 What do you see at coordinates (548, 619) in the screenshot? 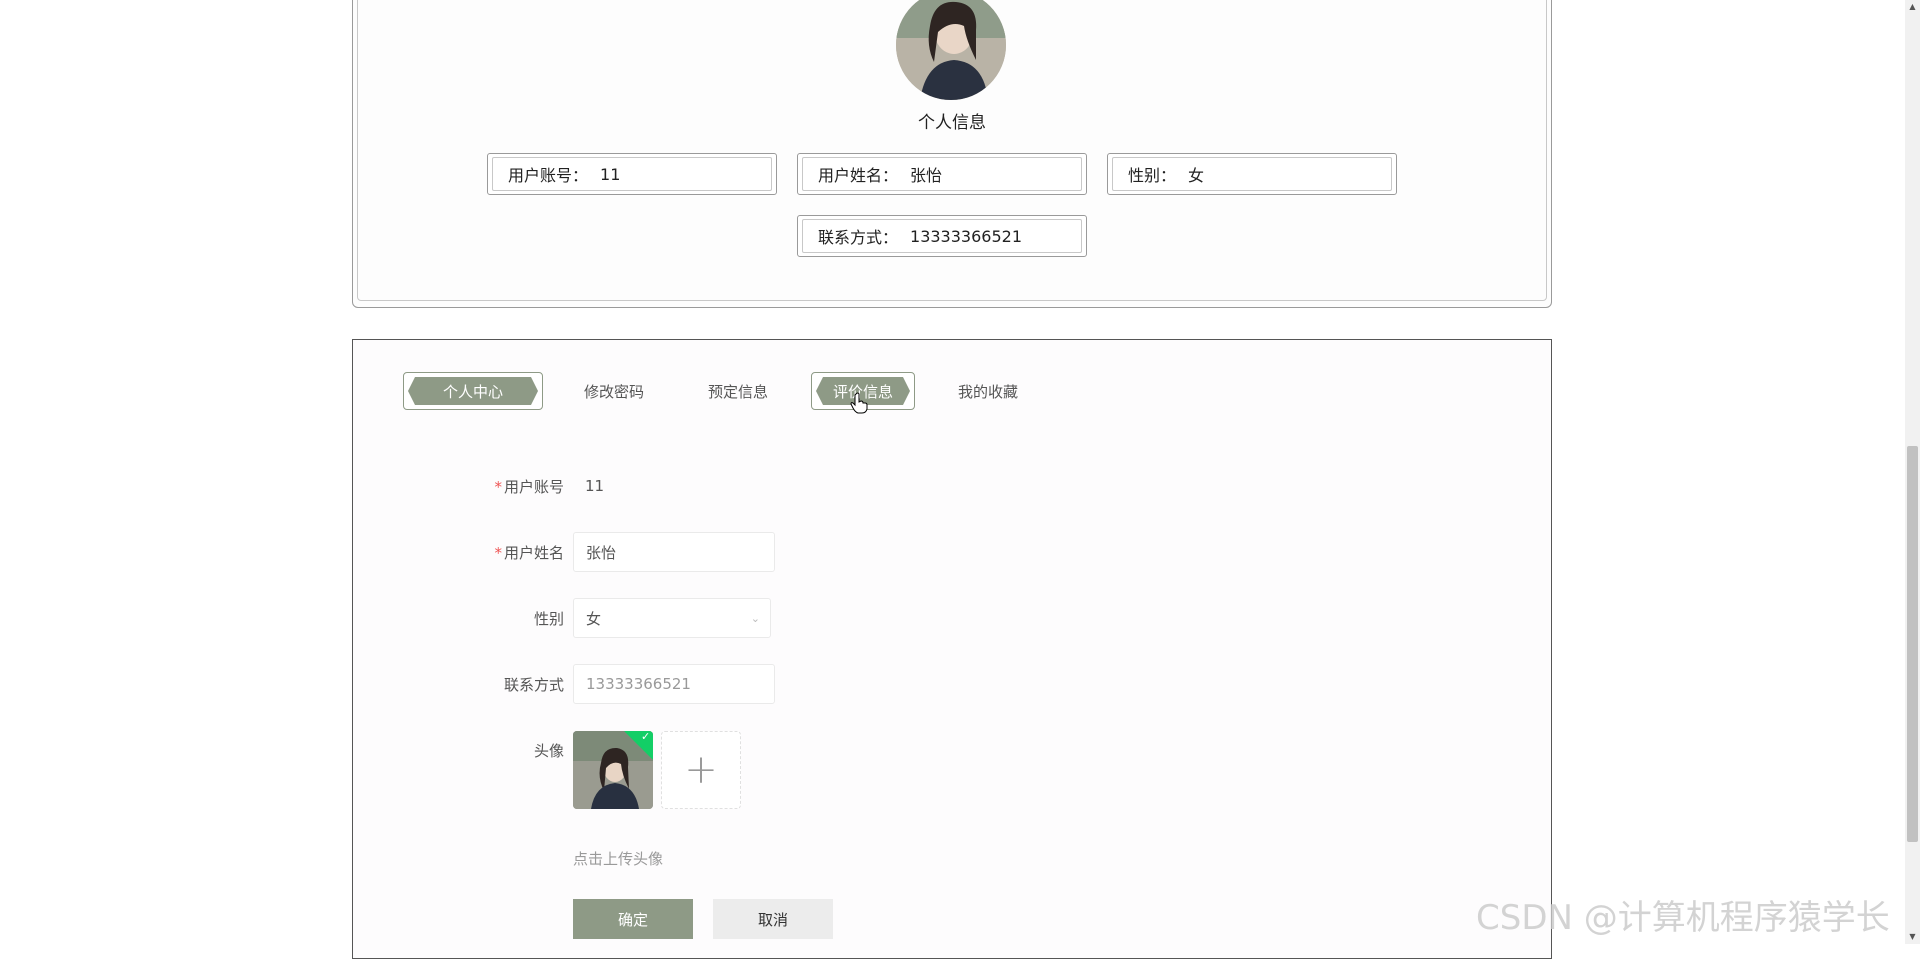
I see `gender-label: 性别` at bounding box center [548, 619].